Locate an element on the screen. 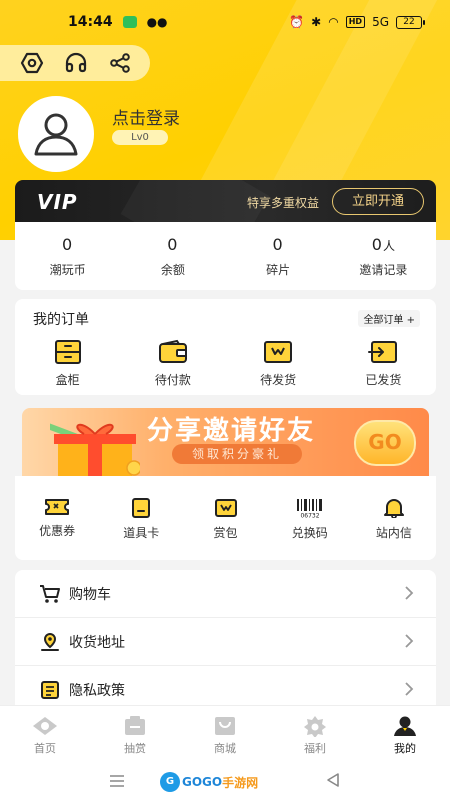 The height and width of the screenshot is (800, 450). login-link: 点击登录 is located at coordinates (146, 116).